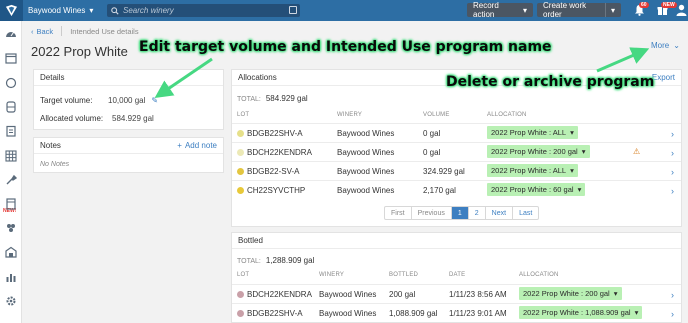 Image resolution: width=688 pixels, height=323 pixels. Describe the element at coordinates (11, 301) in the screenshot. I see `settings-icon` at that location.